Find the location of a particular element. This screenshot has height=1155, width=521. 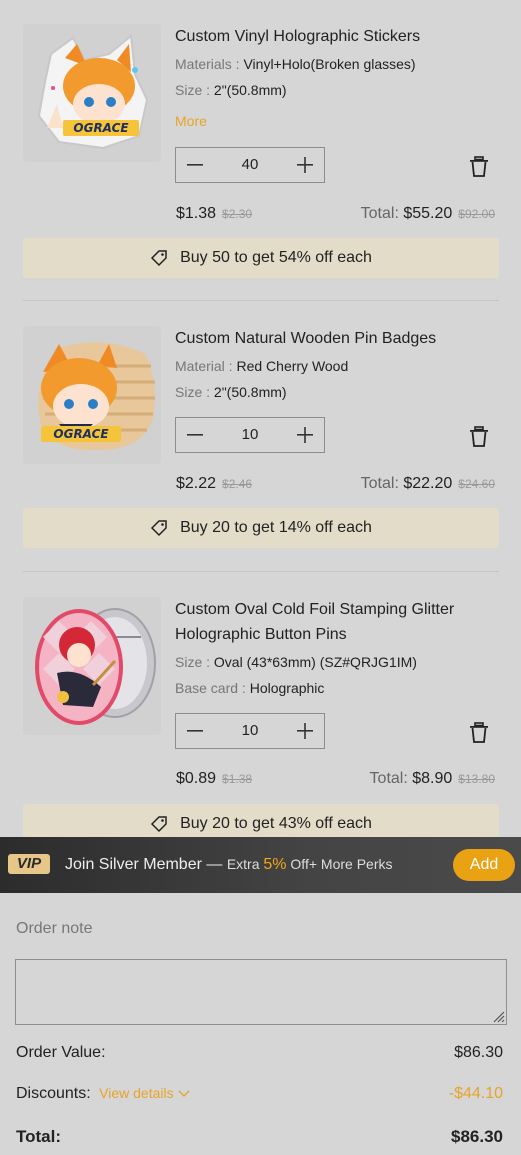

bulk-discount-text: Buy 20 to get 43% off each is located at coordinates (276, 823).